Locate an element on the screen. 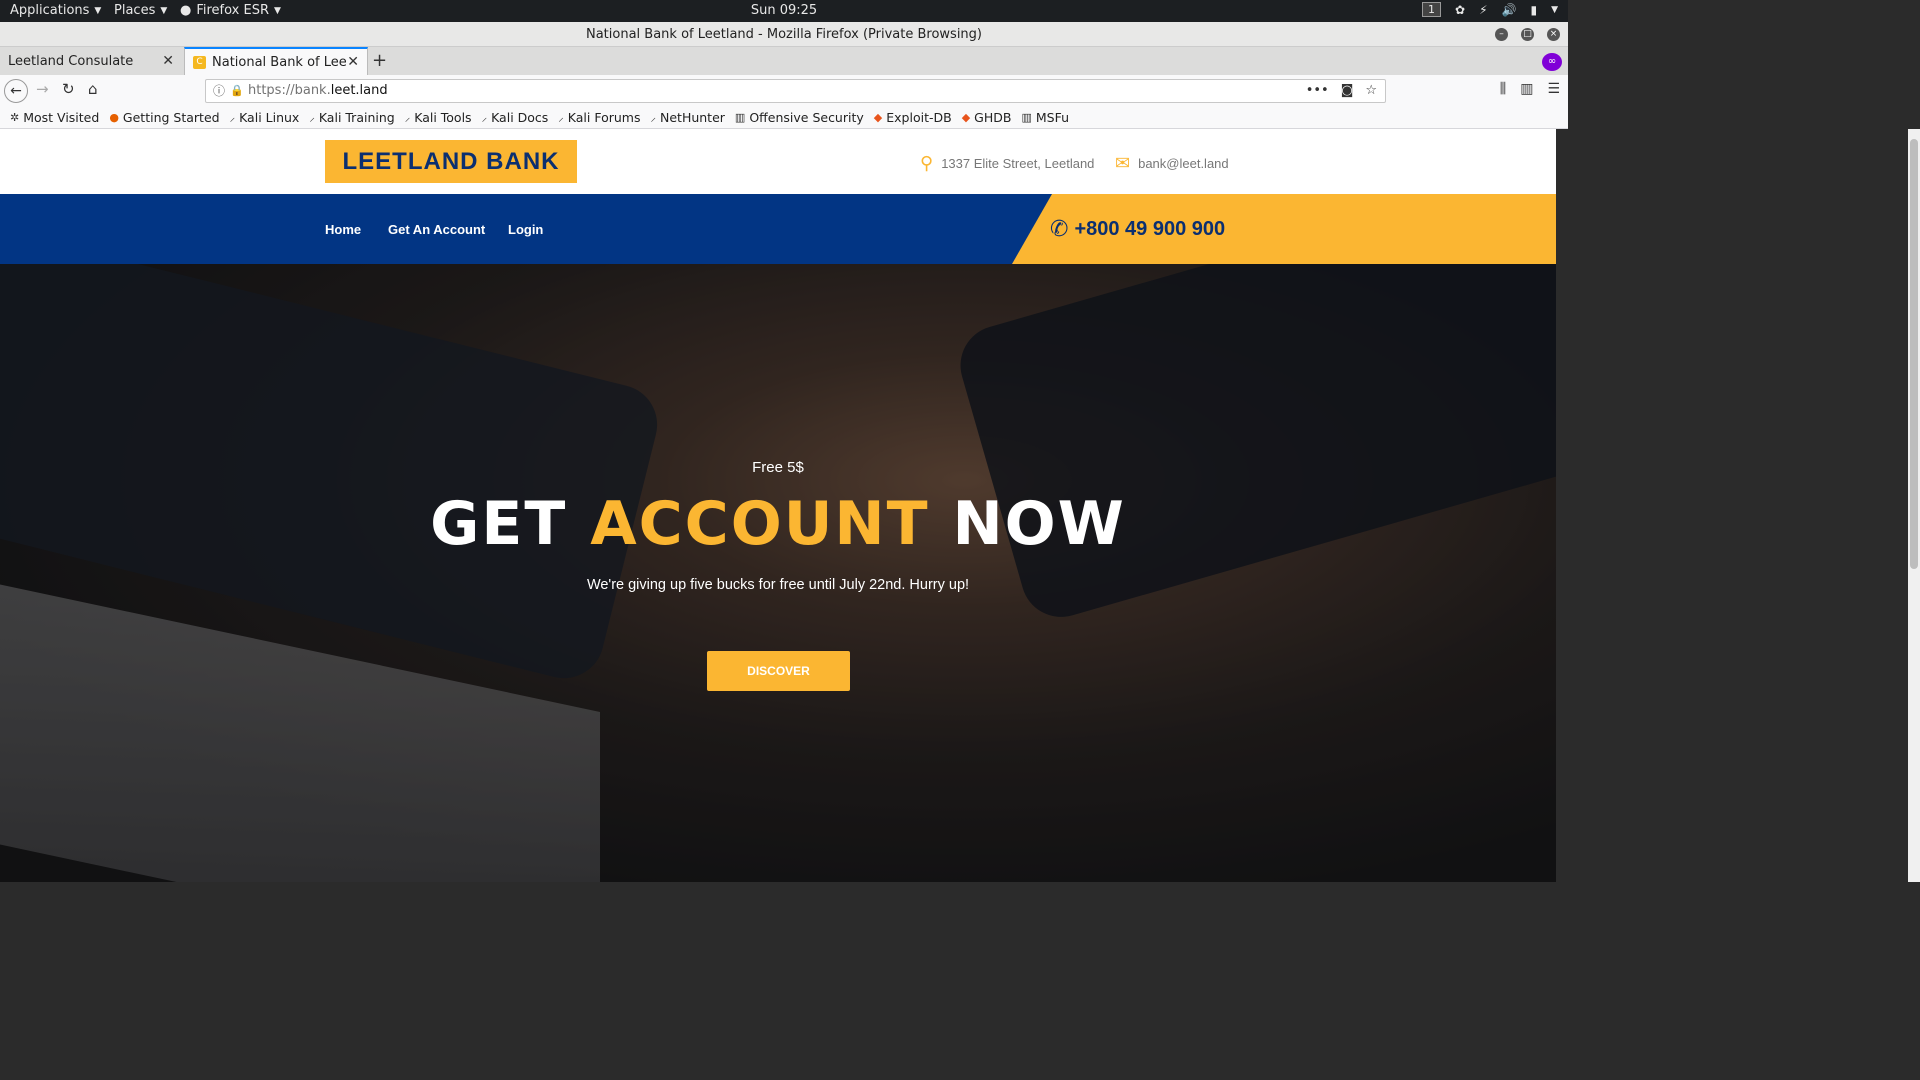  maximize-icon: □ is located at coordinates (1527, 34).